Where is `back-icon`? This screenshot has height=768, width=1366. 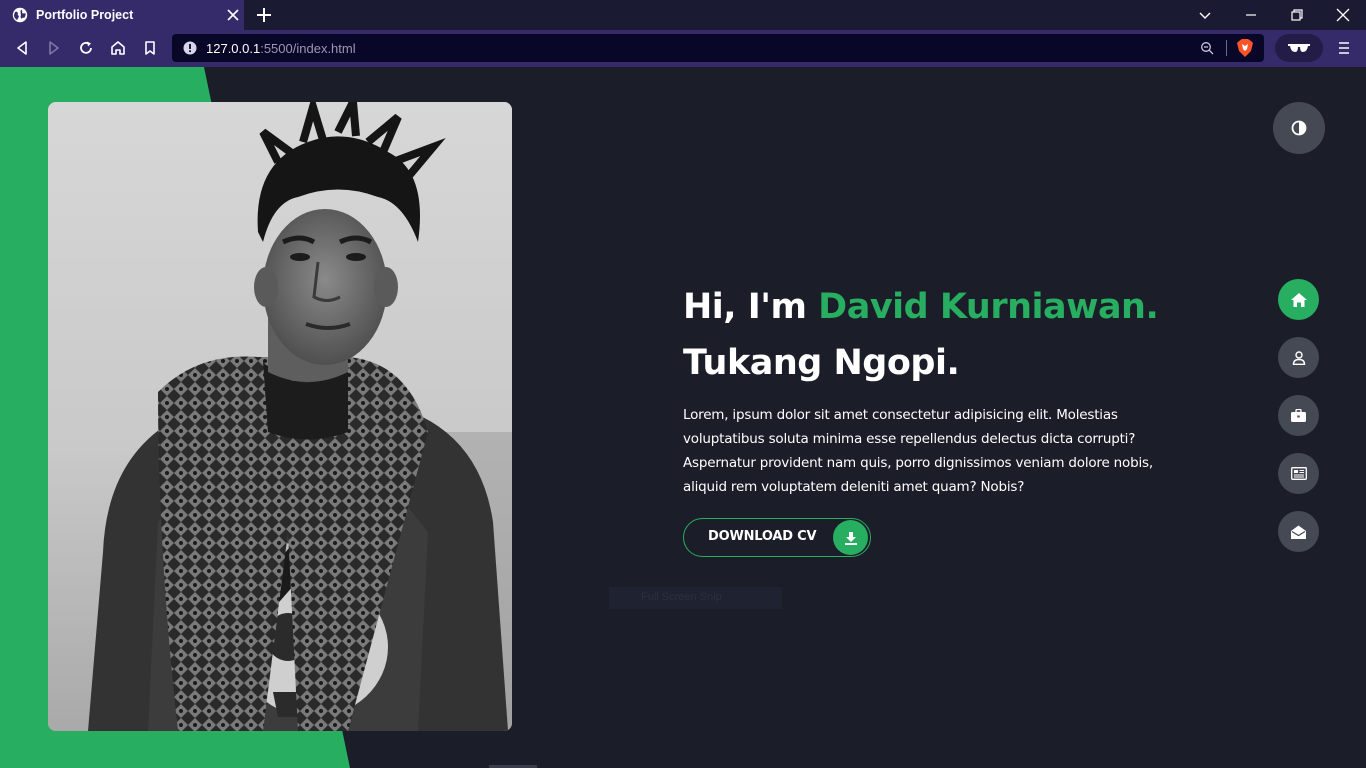
back-icon is located at coordinates (22, 48).